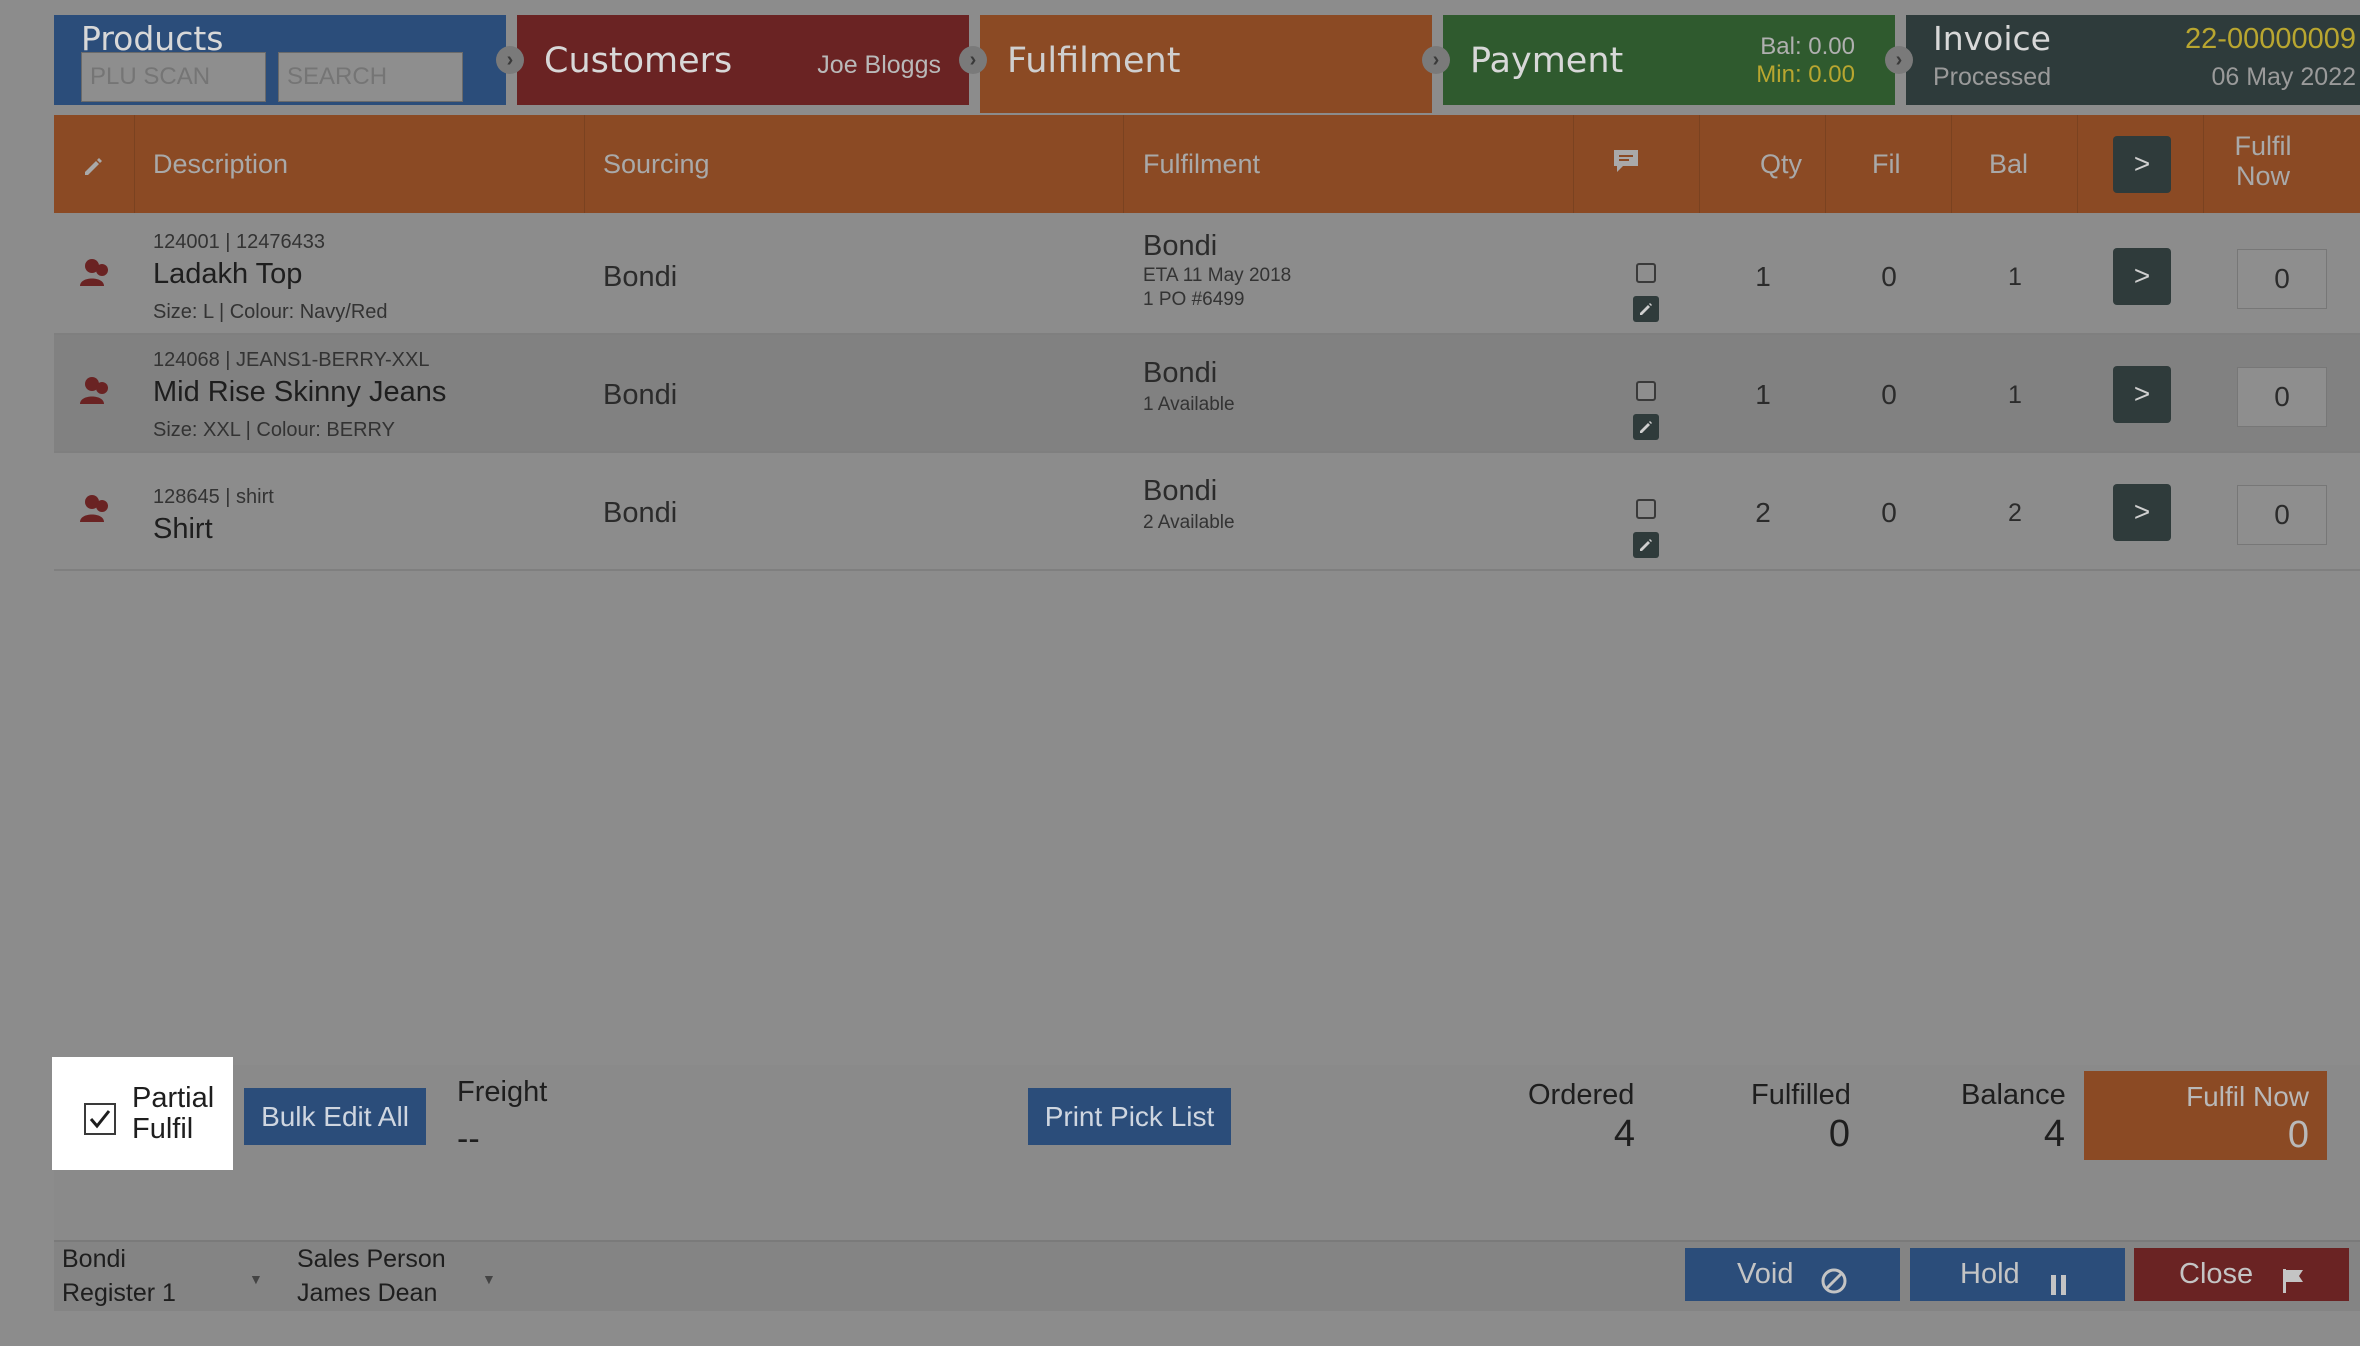  Describe the element at coordinates (2205, 1115) in the screenshot. I see `fulfil-now-total: Fulfil Now 0` at that location.